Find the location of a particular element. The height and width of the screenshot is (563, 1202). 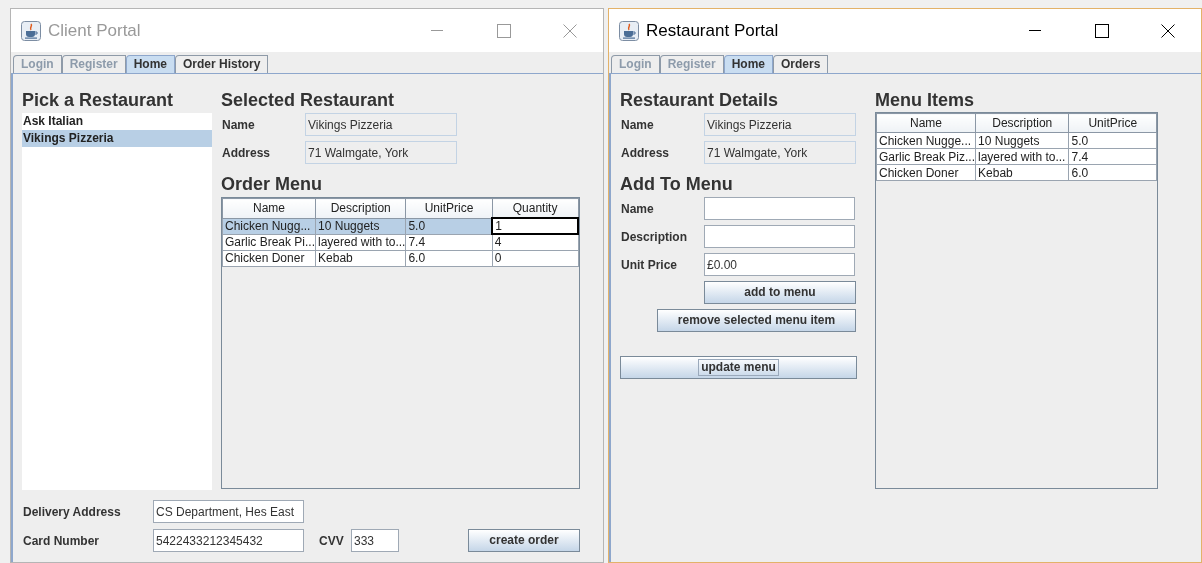

window-title: Restaurant Portal is located at coordinates (712, 30).